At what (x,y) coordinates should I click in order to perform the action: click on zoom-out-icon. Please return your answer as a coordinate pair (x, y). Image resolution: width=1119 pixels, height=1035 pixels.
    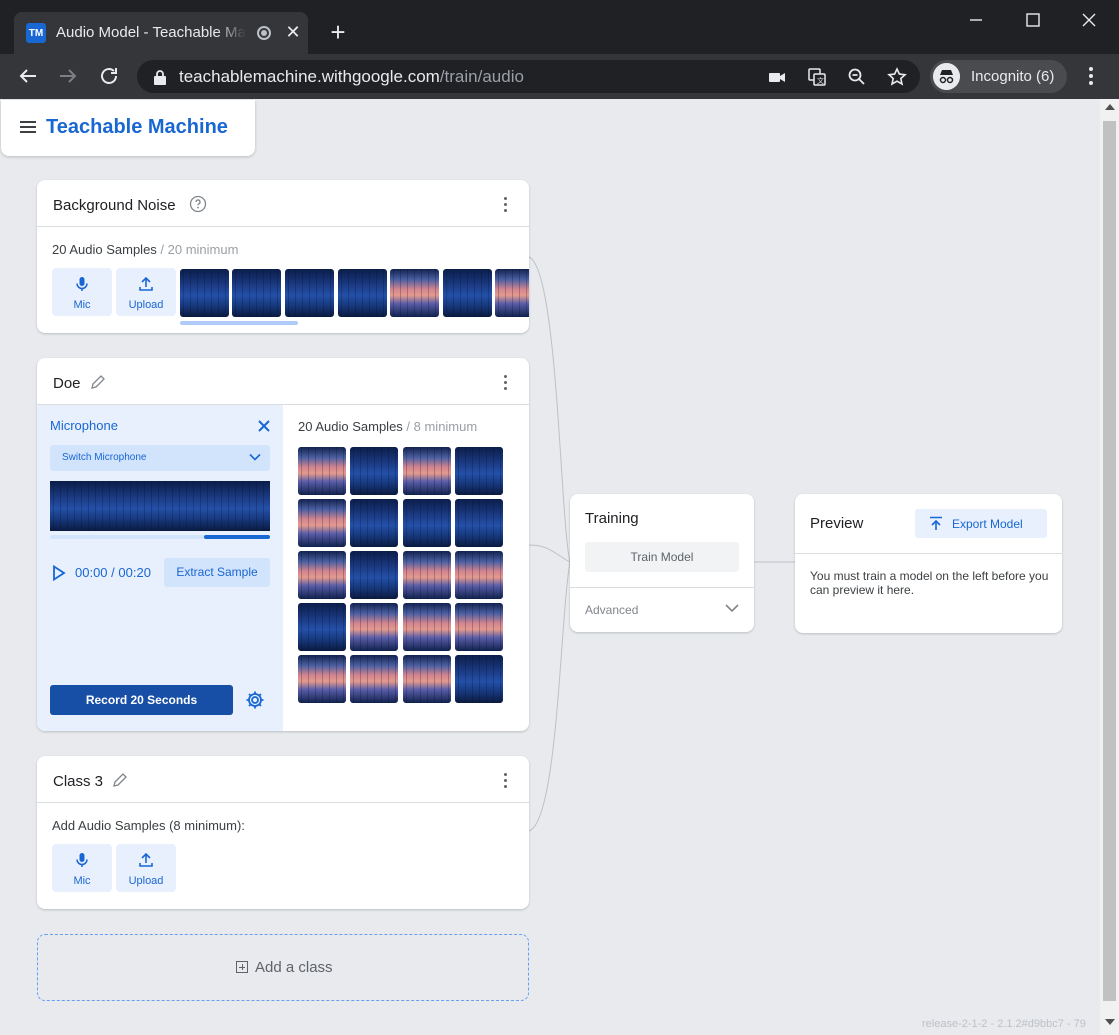
    Looking at the image, I should click on (857, 77).